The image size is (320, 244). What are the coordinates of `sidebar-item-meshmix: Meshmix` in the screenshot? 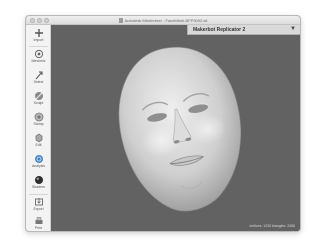 It's located at (38, 58).